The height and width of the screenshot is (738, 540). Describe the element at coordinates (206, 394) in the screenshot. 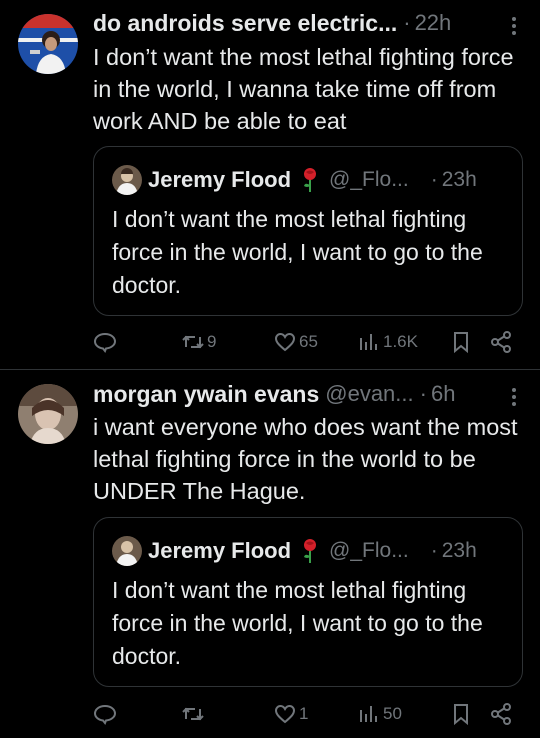

I see `author-name: morgan ywain evans` at that location.